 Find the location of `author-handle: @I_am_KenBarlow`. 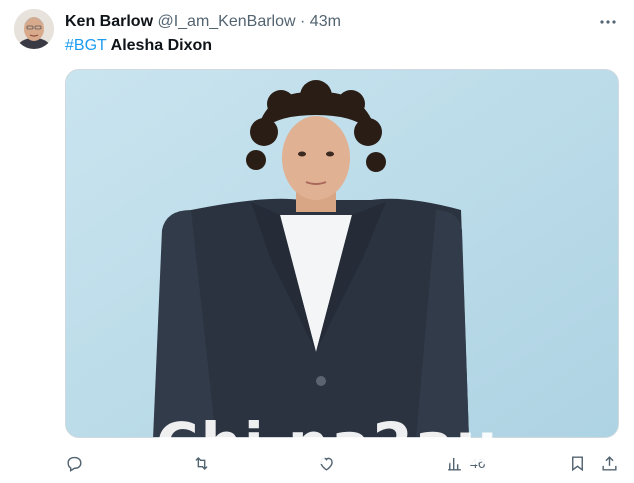

author-handle: @I_am_KenBarlow is located at coordinates (226, 21).